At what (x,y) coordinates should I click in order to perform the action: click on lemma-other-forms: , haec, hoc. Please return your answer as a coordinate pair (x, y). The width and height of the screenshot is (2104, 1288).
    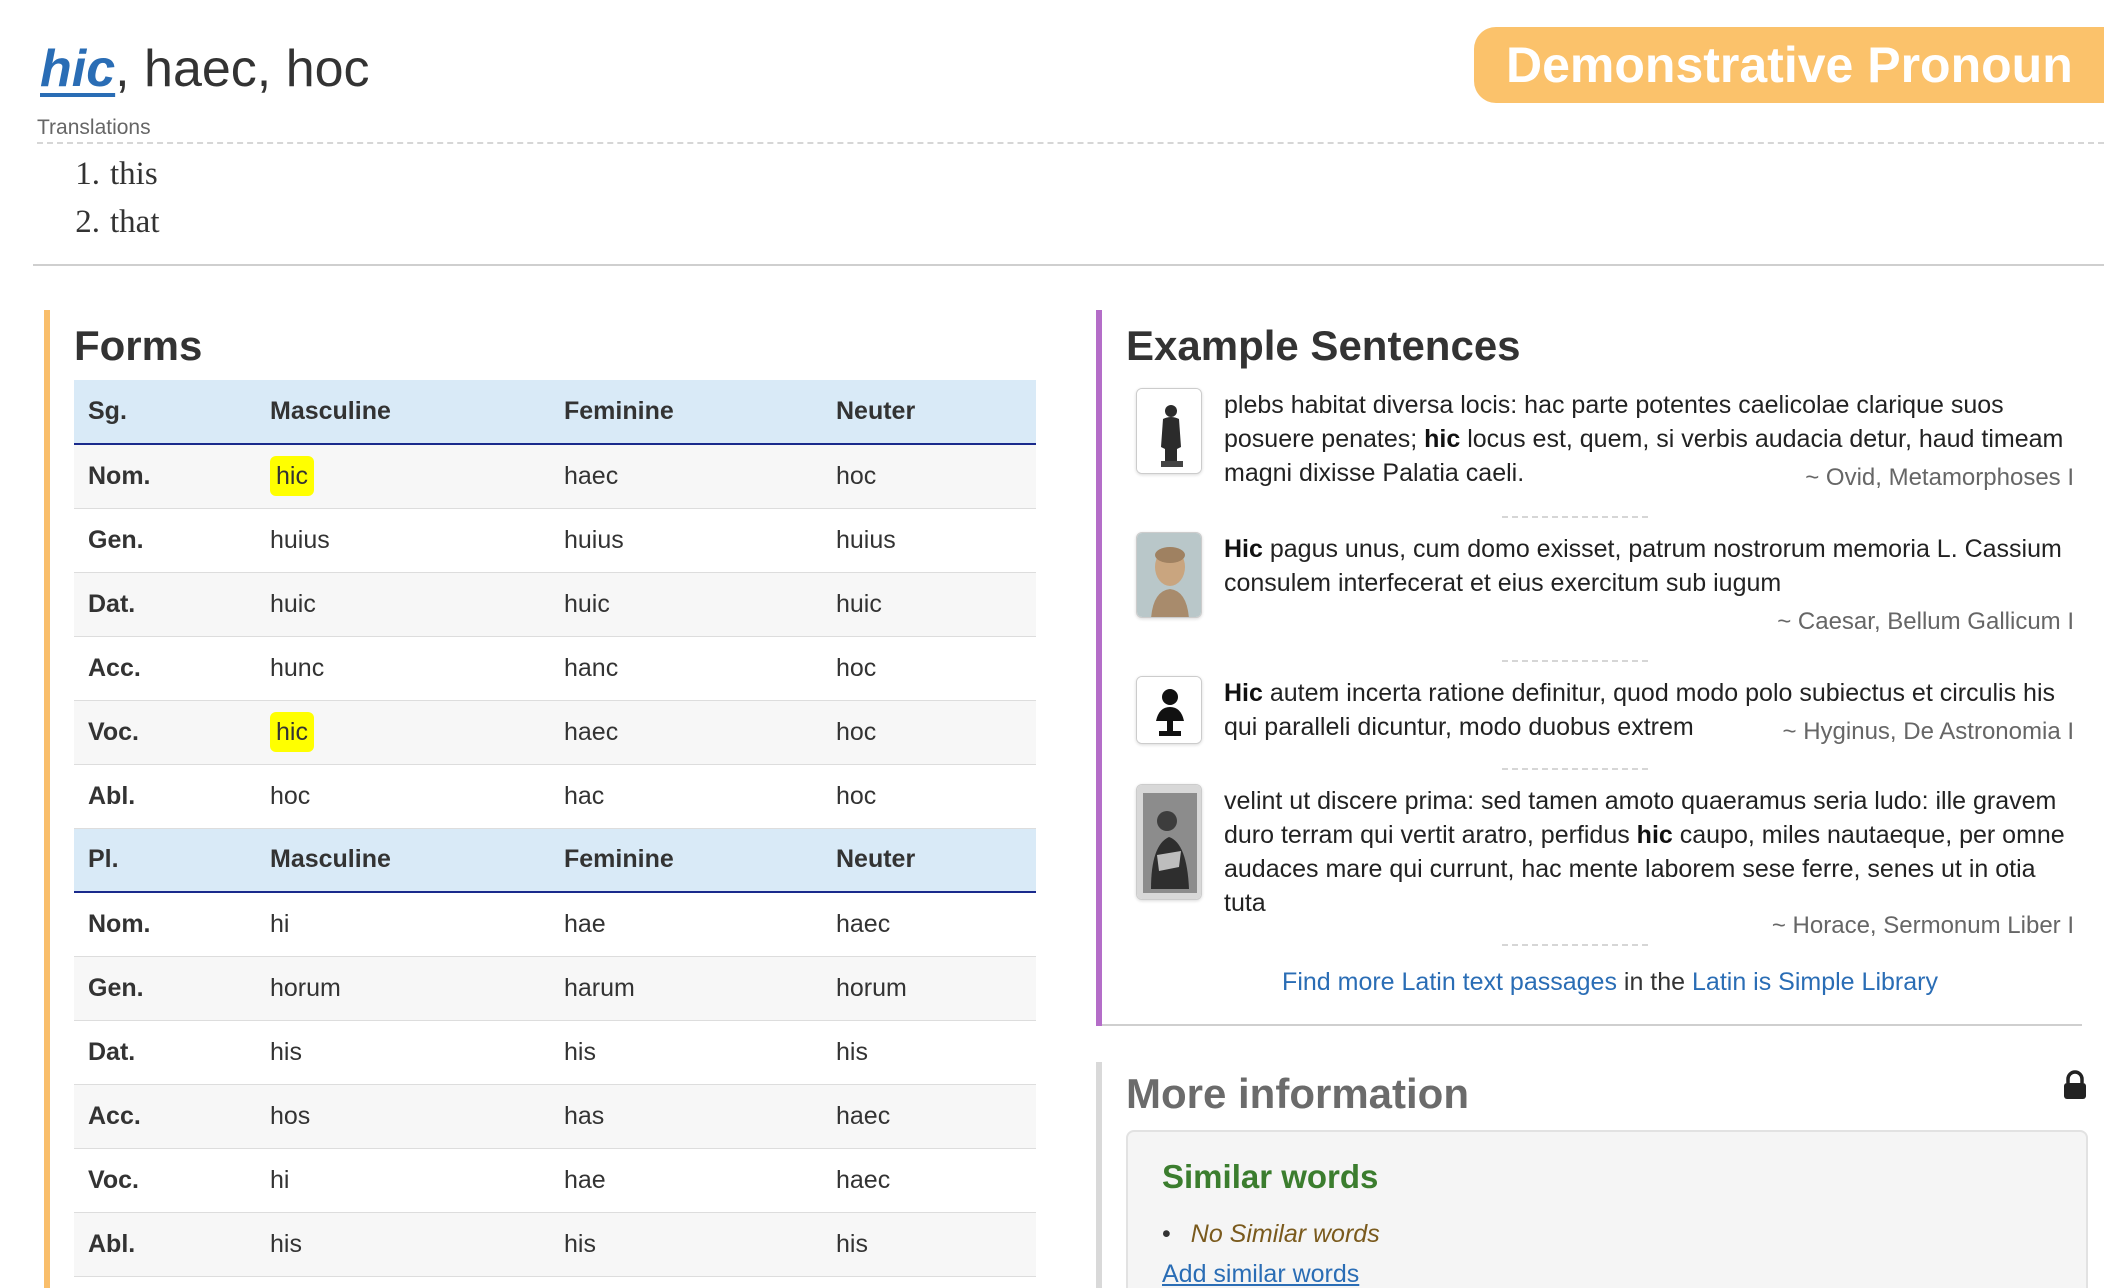
    Looking at the image, I should click on (242, 69).